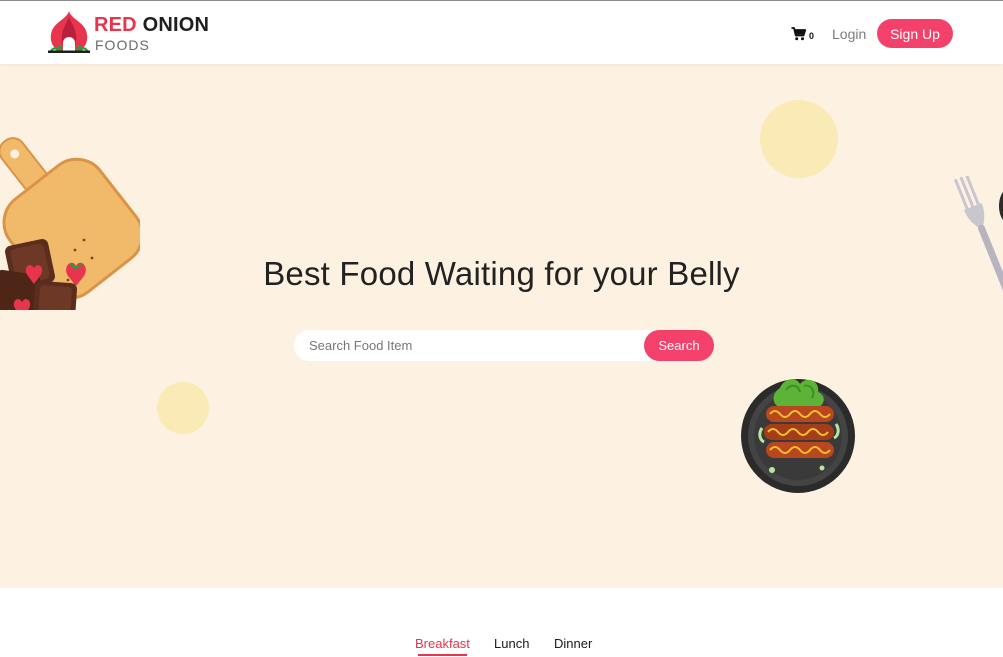 This screenshot has width=1003, height=657. I want to click on cart-button: 0, so click(802, 34).